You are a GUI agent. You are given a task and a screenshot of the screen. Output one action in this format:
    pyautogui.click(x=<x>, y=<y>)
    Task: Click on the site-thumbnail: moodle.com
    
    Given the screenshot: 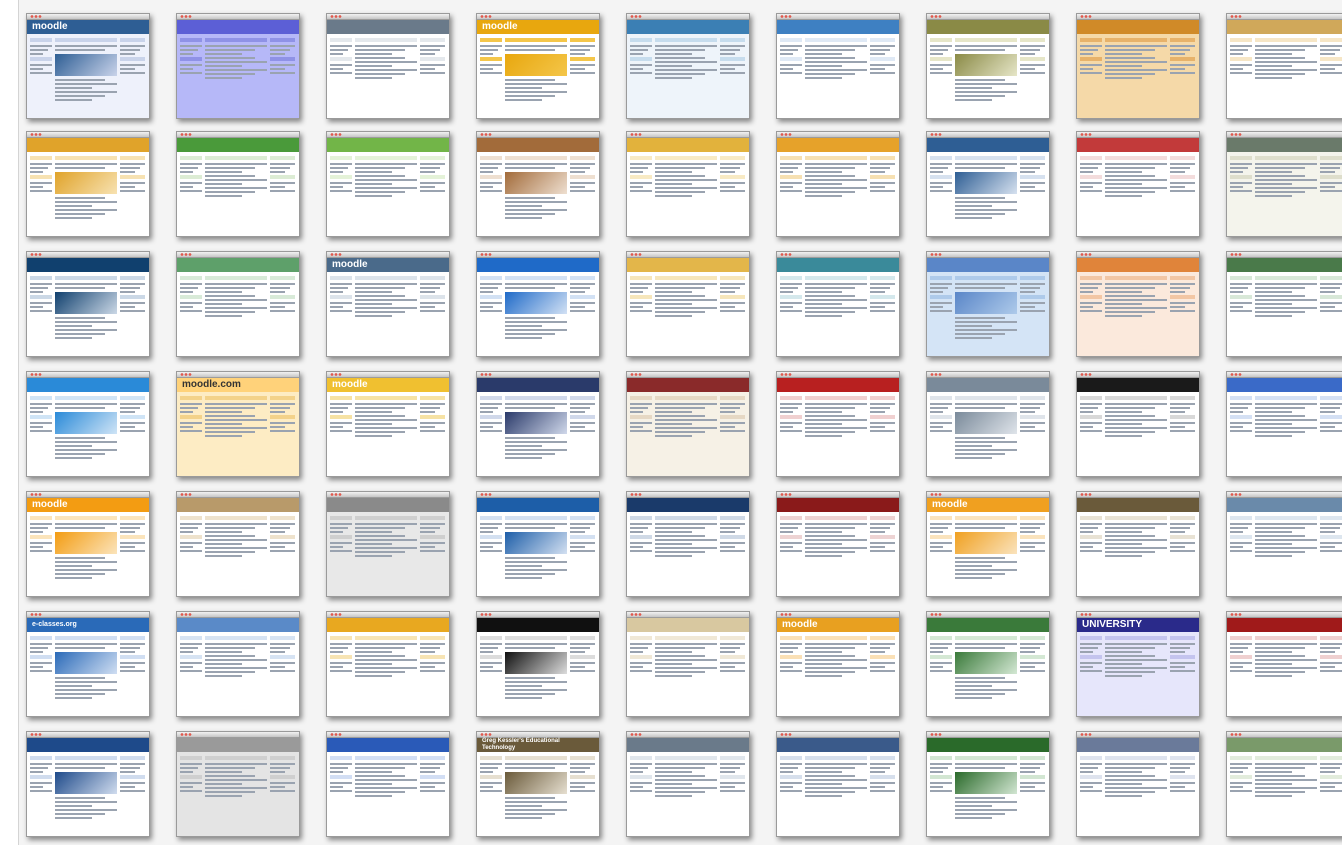 What is the action you would take?
    pyautogui.click(x=238, y=424)
    